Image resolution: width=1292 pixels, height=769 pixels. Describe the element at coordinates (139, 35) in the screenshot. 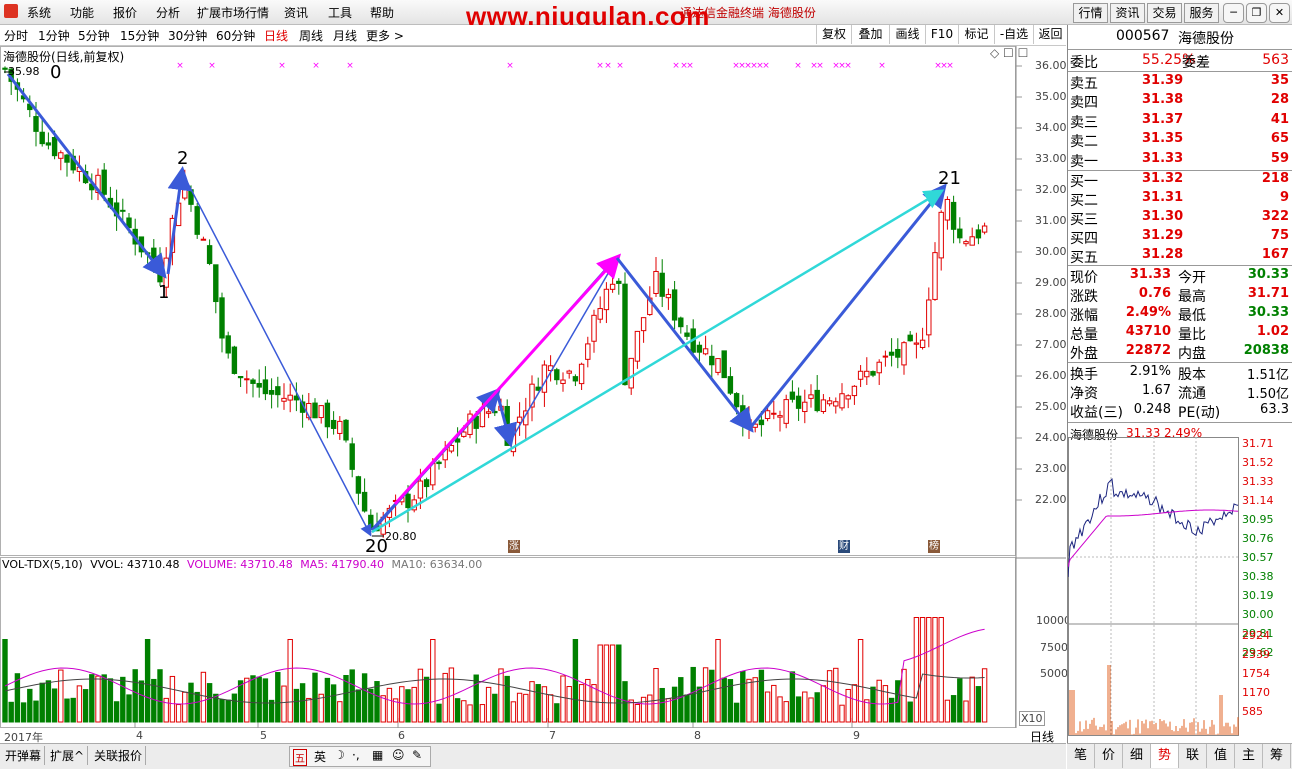

I see `period-tab: 15分钟` at that location.